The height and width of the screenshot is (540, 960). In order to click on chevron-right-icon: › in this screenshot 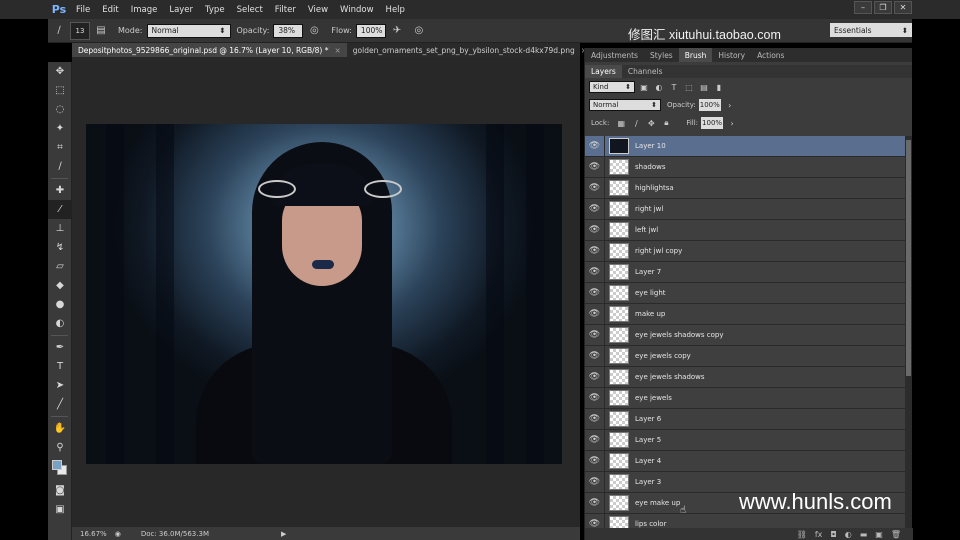, I will do `click(732, 123)`.